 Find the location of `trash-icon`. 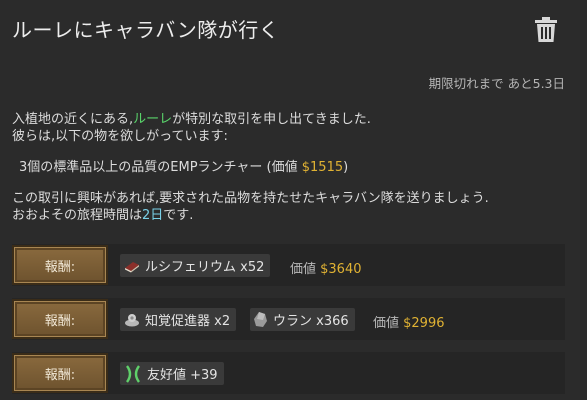

trash-icon is located at coordinates (546, 30).